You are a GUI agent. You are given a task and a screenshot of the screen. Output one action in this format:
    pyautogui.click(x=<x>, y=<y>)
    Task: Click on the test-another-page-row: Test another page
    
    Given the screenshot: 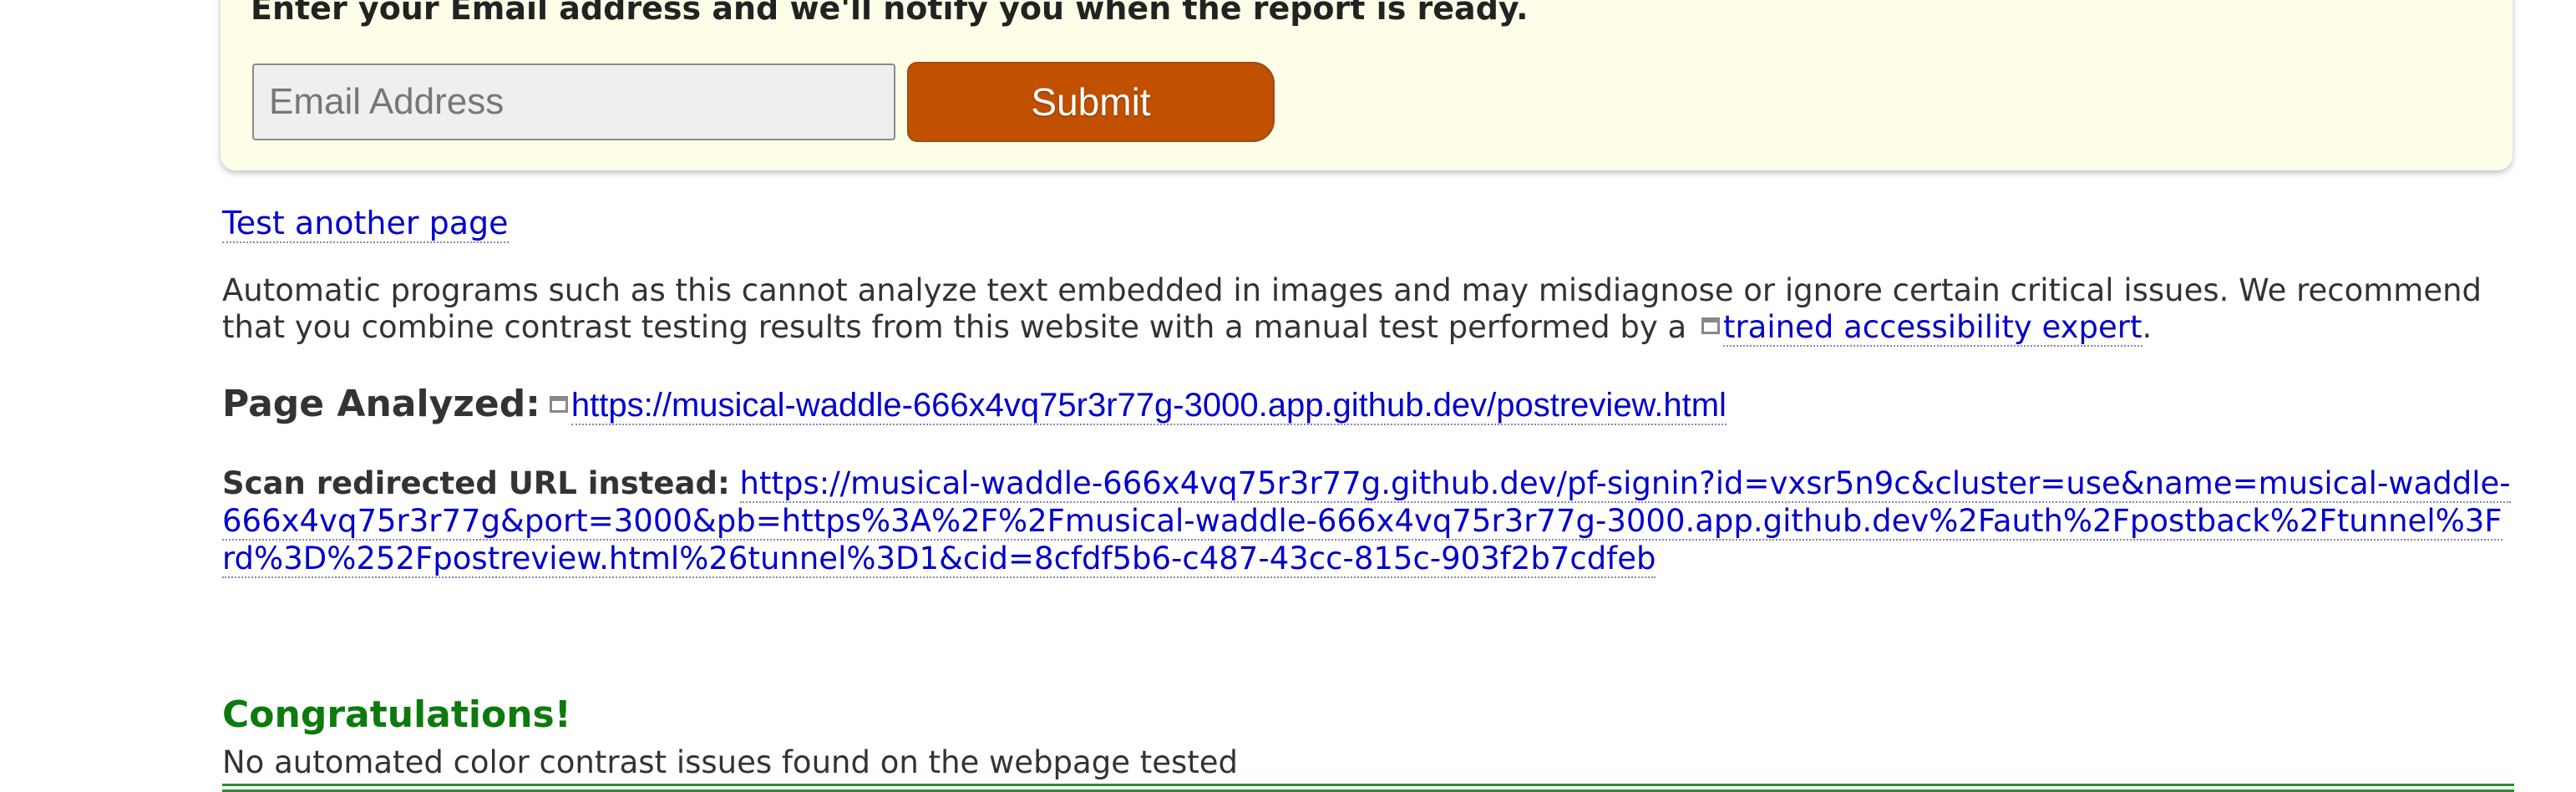 What is the action you would take?
    pyautogui.click(x=365, y=224)
    